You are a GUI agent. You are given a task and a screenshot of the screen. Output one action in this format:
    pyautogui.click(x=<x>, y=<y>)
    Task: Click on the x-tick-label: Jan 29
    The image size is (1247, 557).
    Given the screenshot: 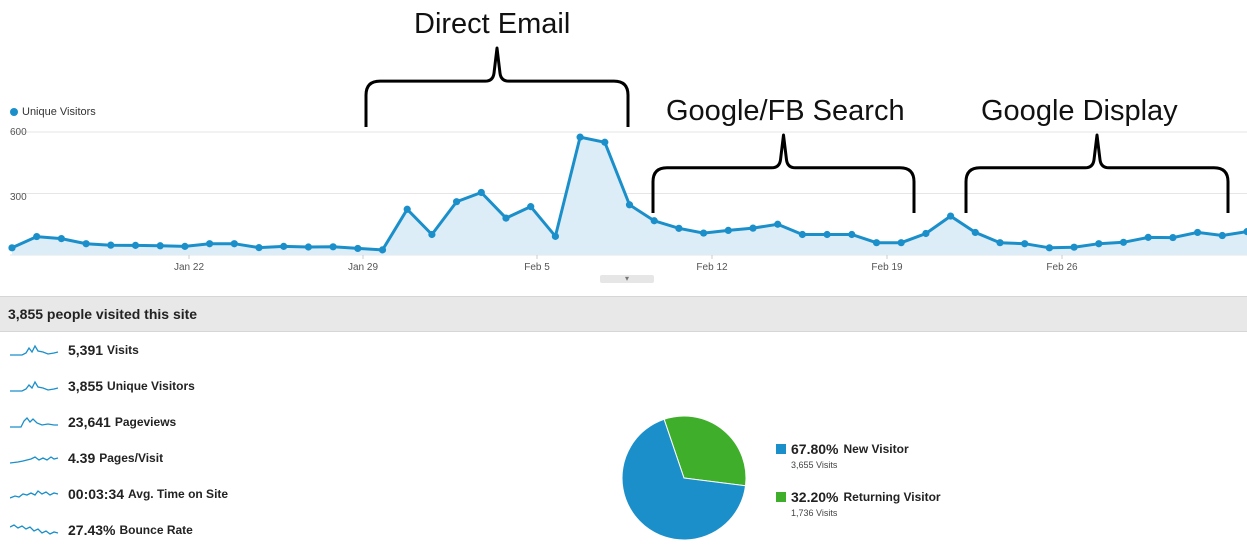 What is the action you would take?
    pyautogui.click(x=363, y=267)
    